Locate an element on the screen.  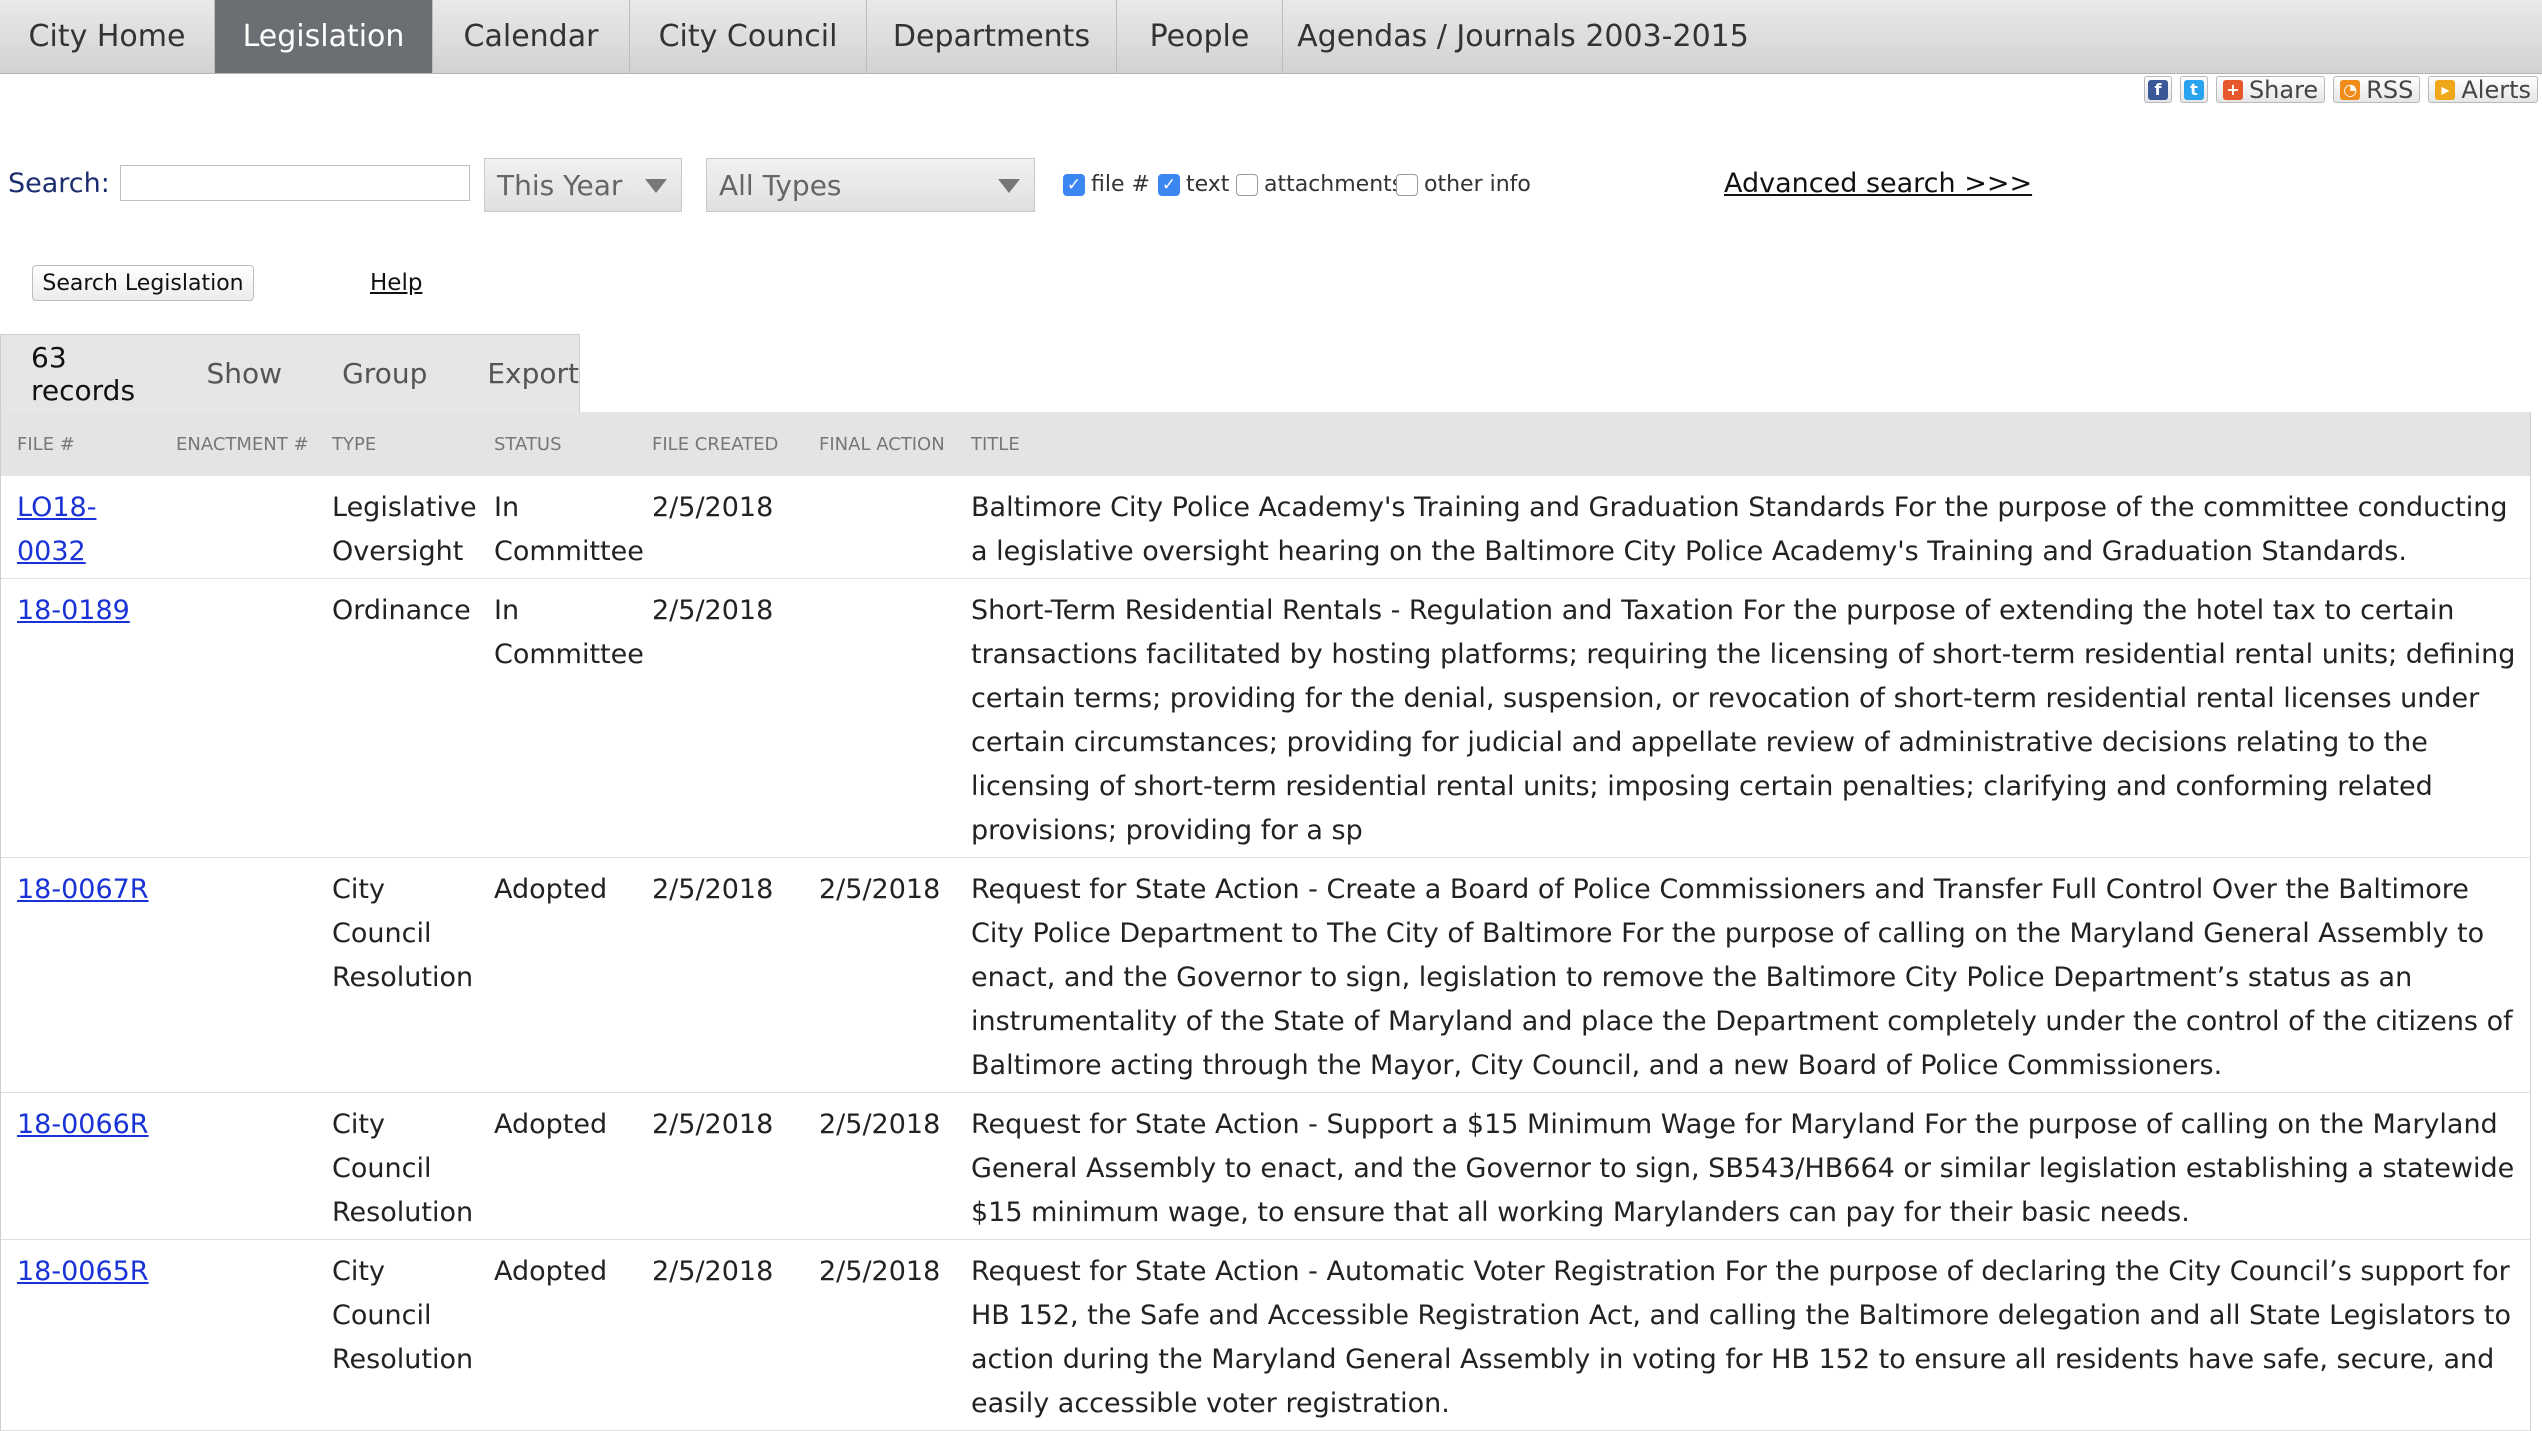
file-cell: 18-0066R is located at coordinates (80, 1166).